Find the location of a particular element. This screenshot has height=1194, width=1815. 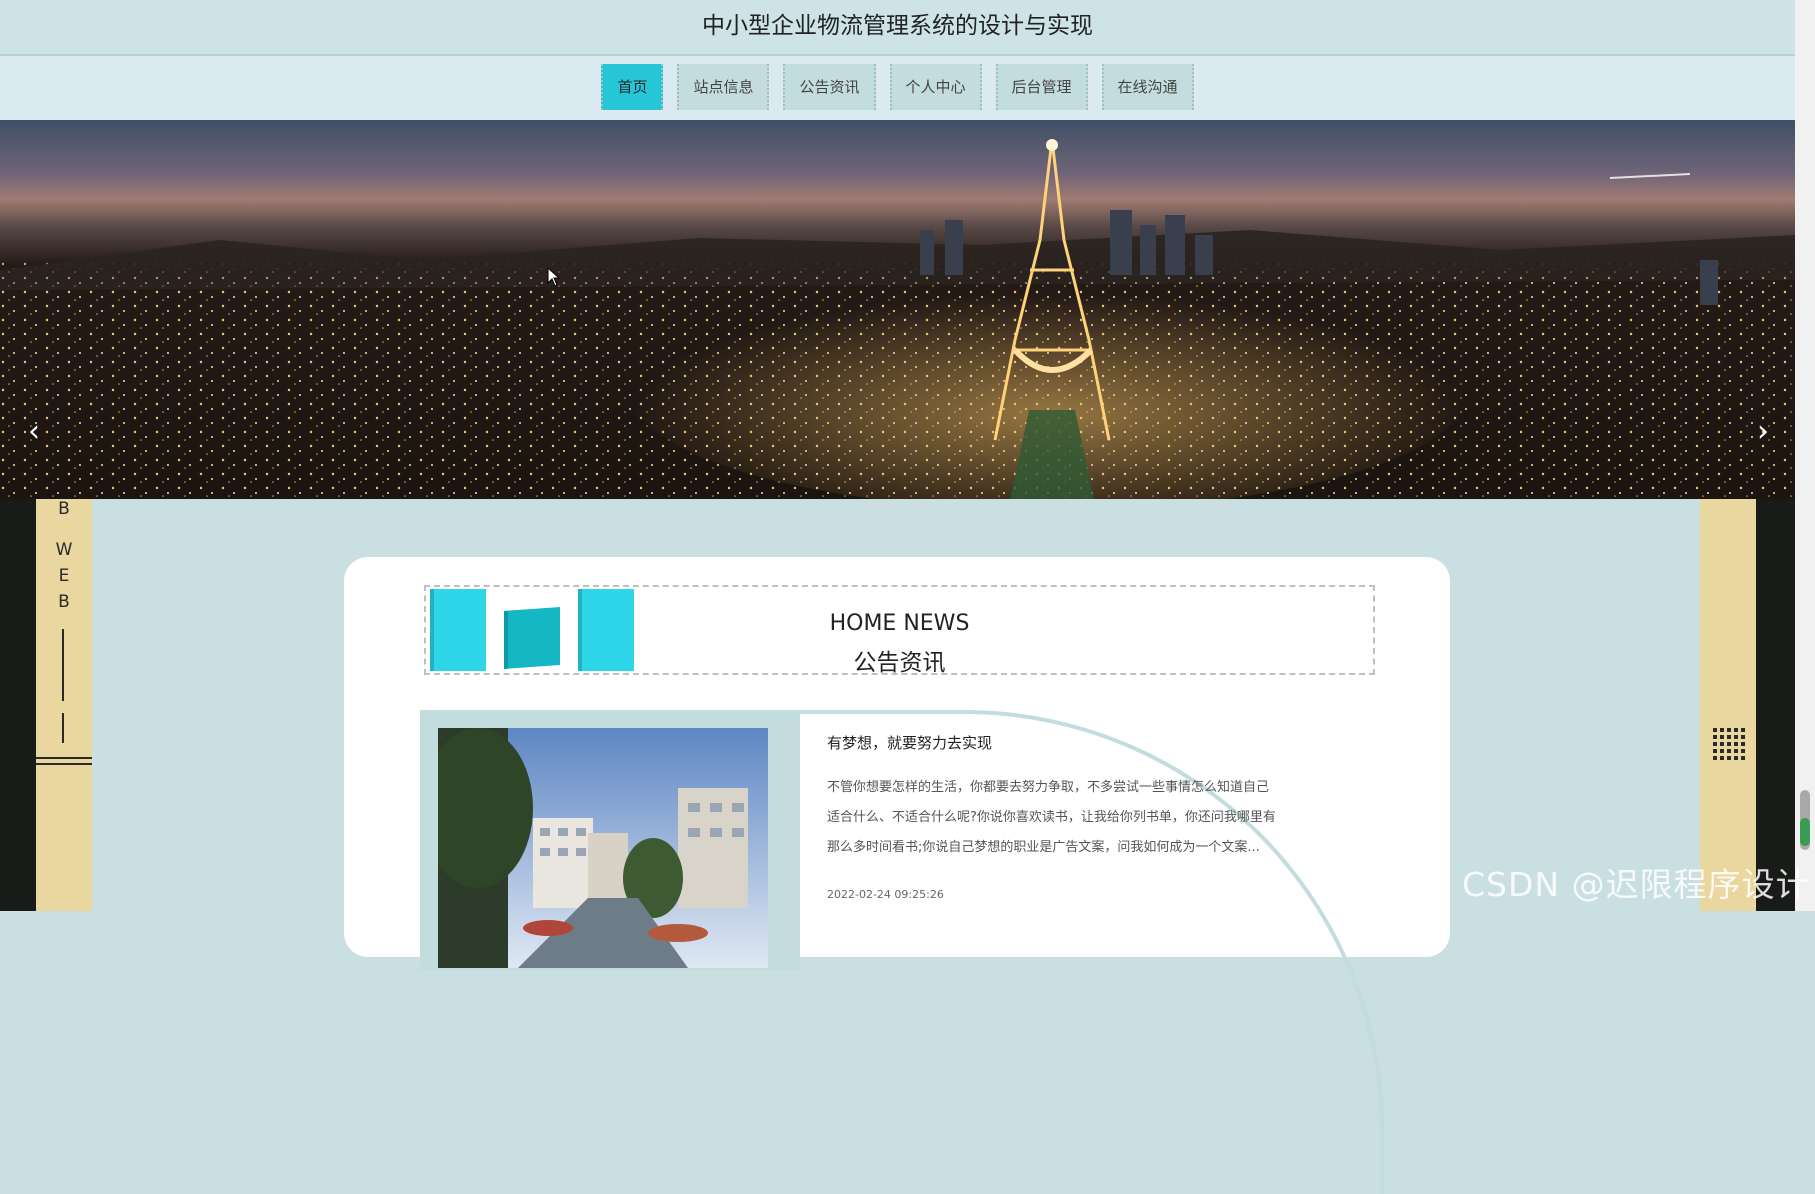

news-title-box: HOME NEWS 公告资讯 is located at coordinates (899, 630).